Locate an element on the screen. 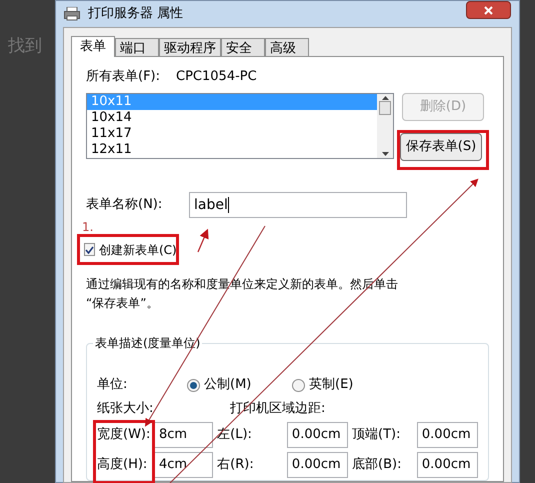  input-field: label is located at coordinates (298, 205).